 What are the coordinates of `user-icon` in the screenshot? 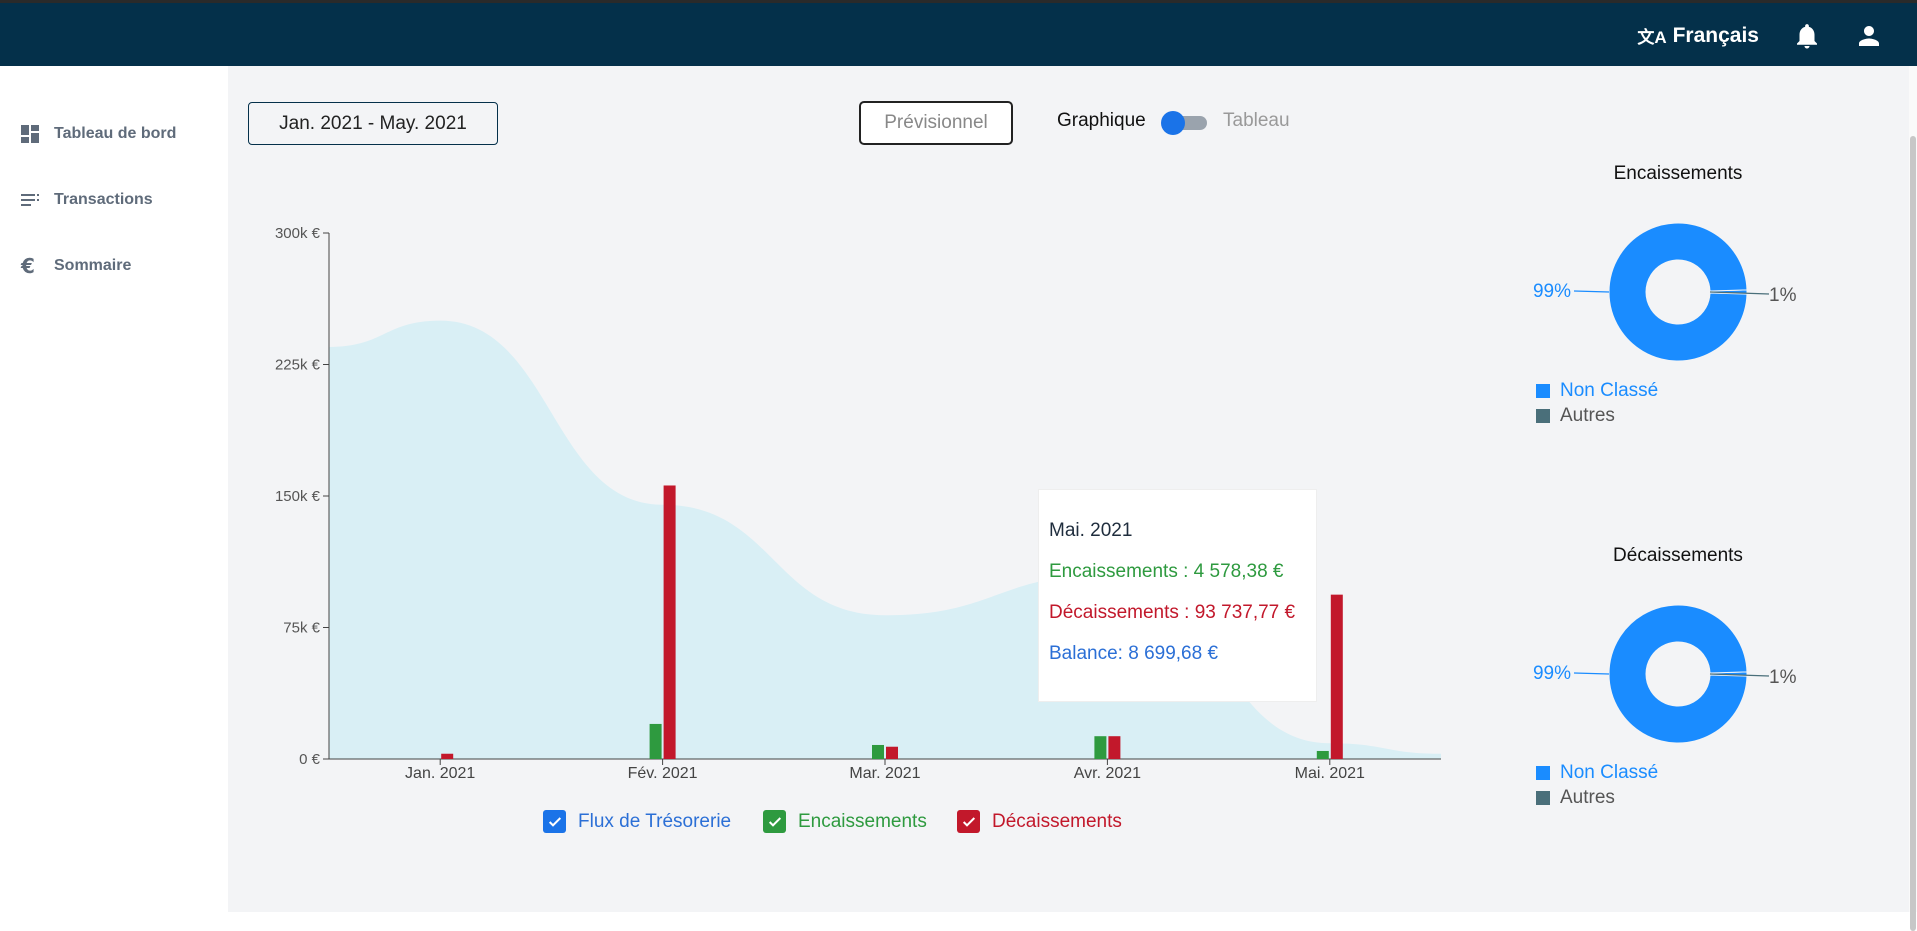 It's located at (1869, 36).